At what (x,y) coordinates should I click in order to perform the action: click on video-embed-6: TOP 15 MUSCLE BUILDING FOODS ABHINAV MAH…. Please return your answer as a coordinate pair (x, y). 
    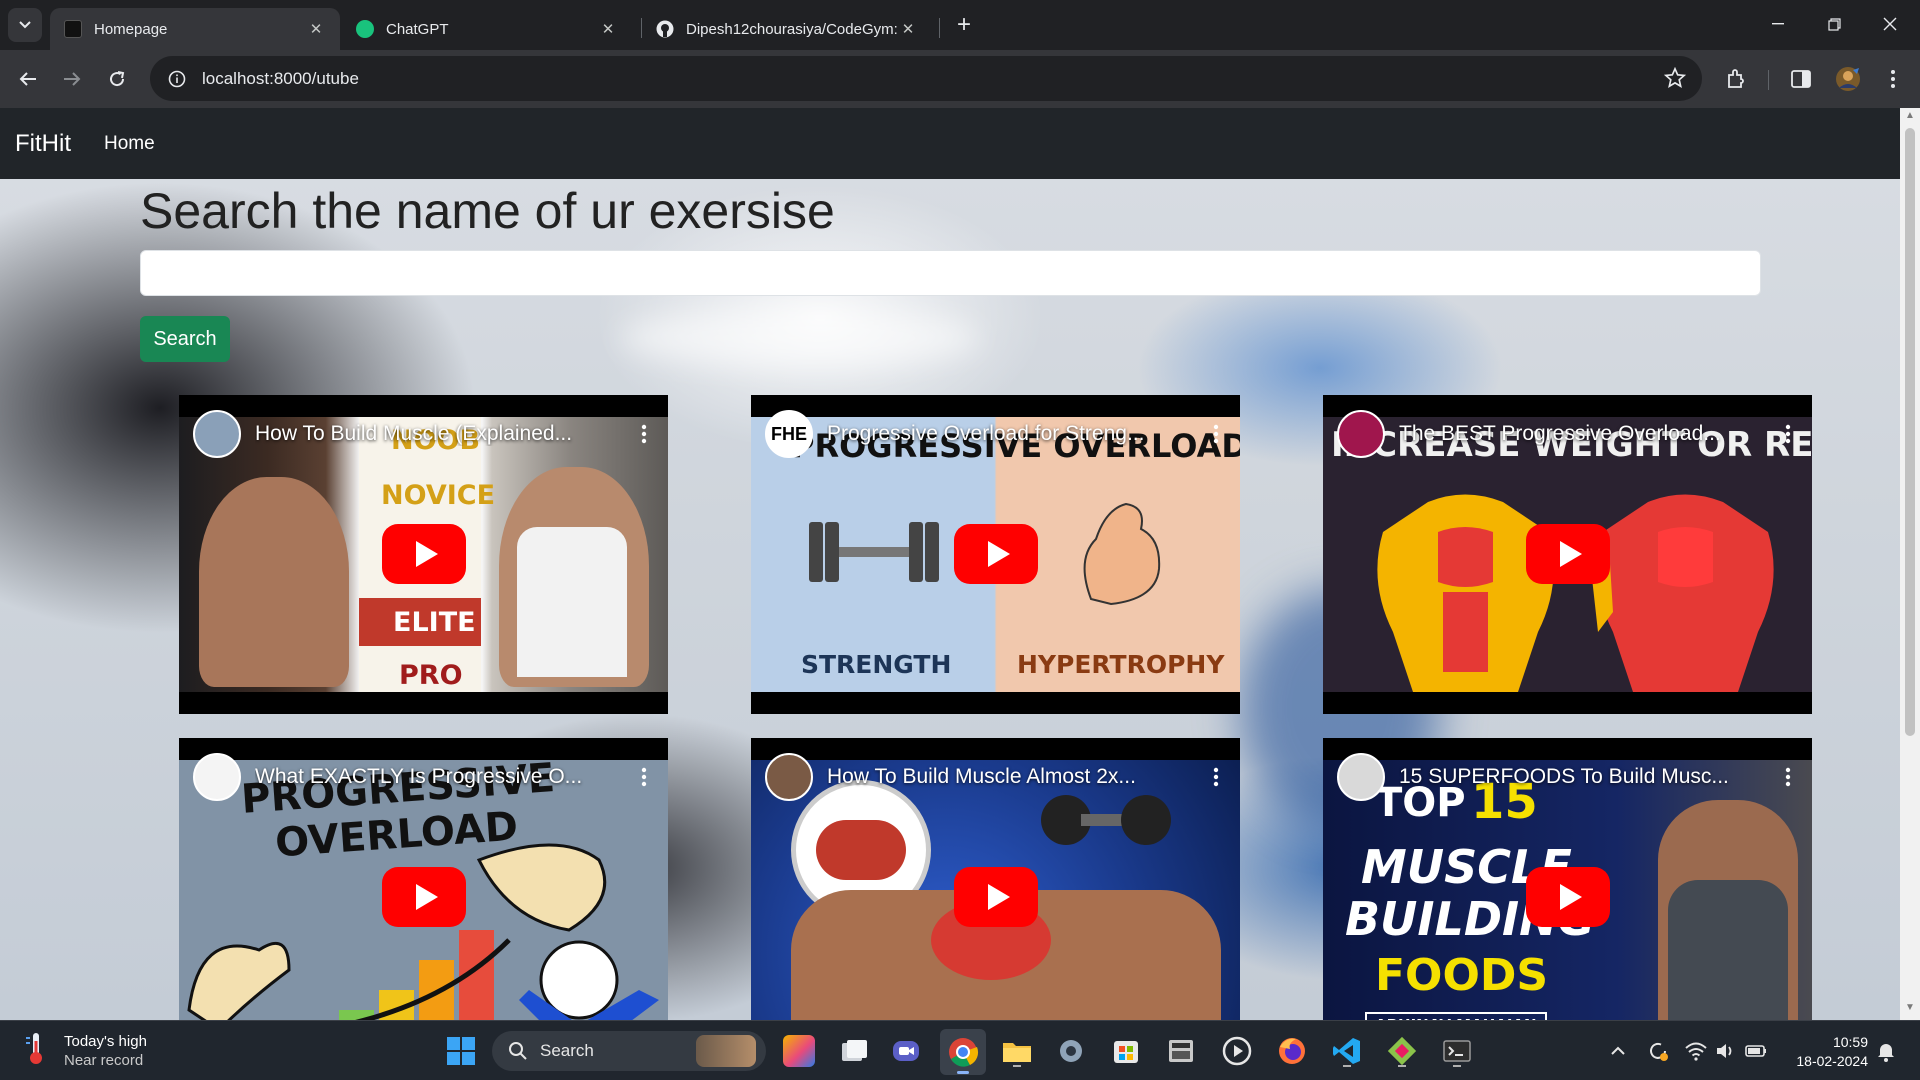
    Looking at the image, I should click on (1567, 879).